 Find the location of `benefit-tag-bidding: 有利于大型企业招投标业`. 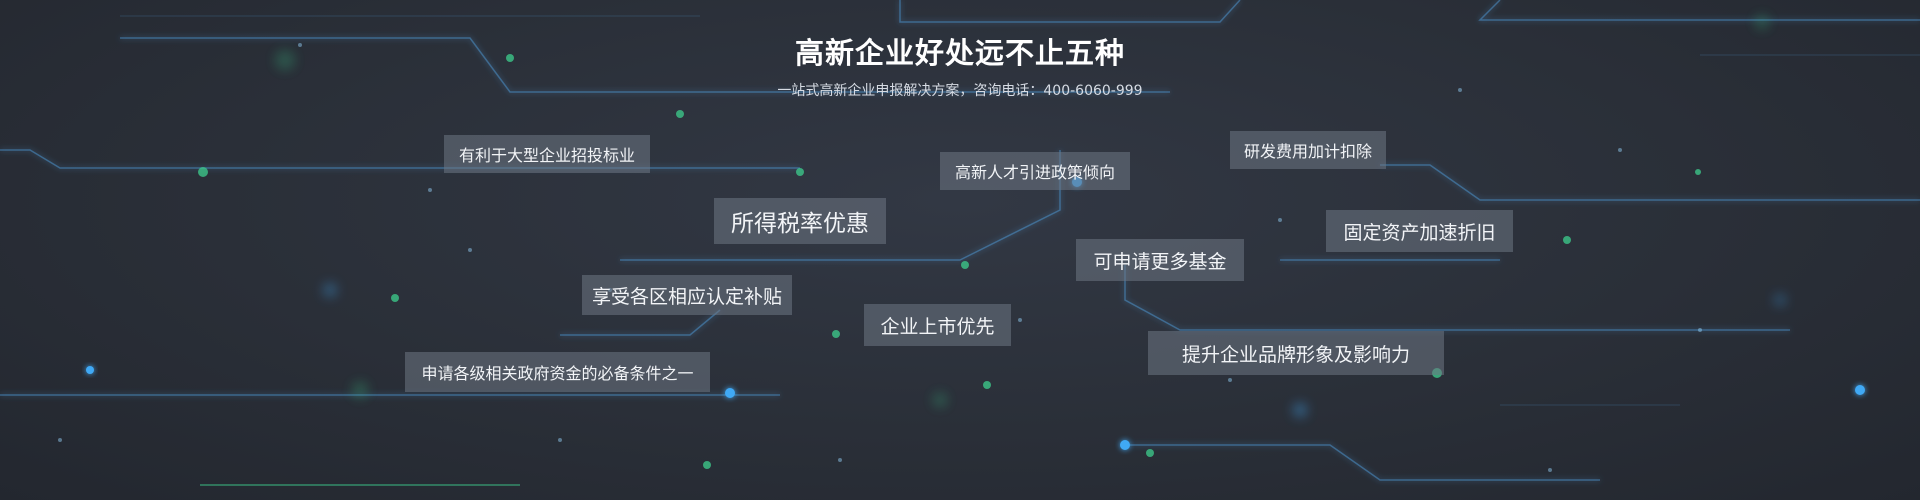

benefit-tag-bidding: 有利于大型企业招投标业 is located at coordinates (547, 154).